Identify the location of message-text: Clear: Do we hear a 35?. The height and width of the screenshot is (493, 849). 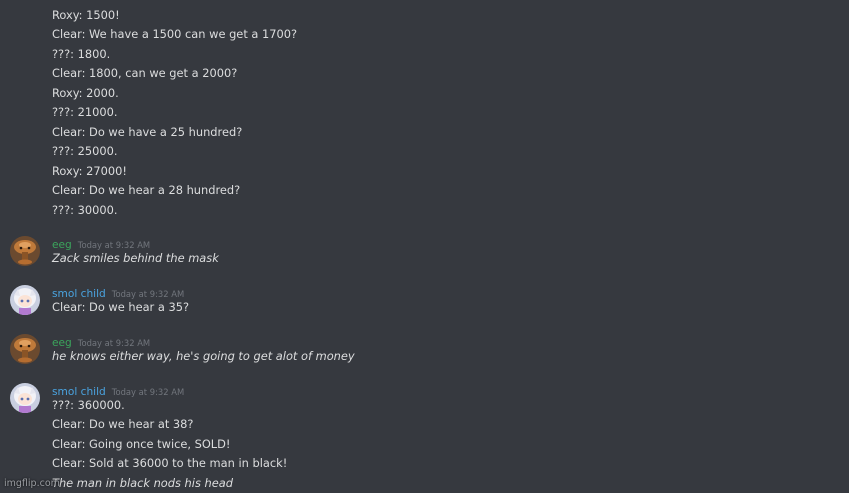
(121, 307).